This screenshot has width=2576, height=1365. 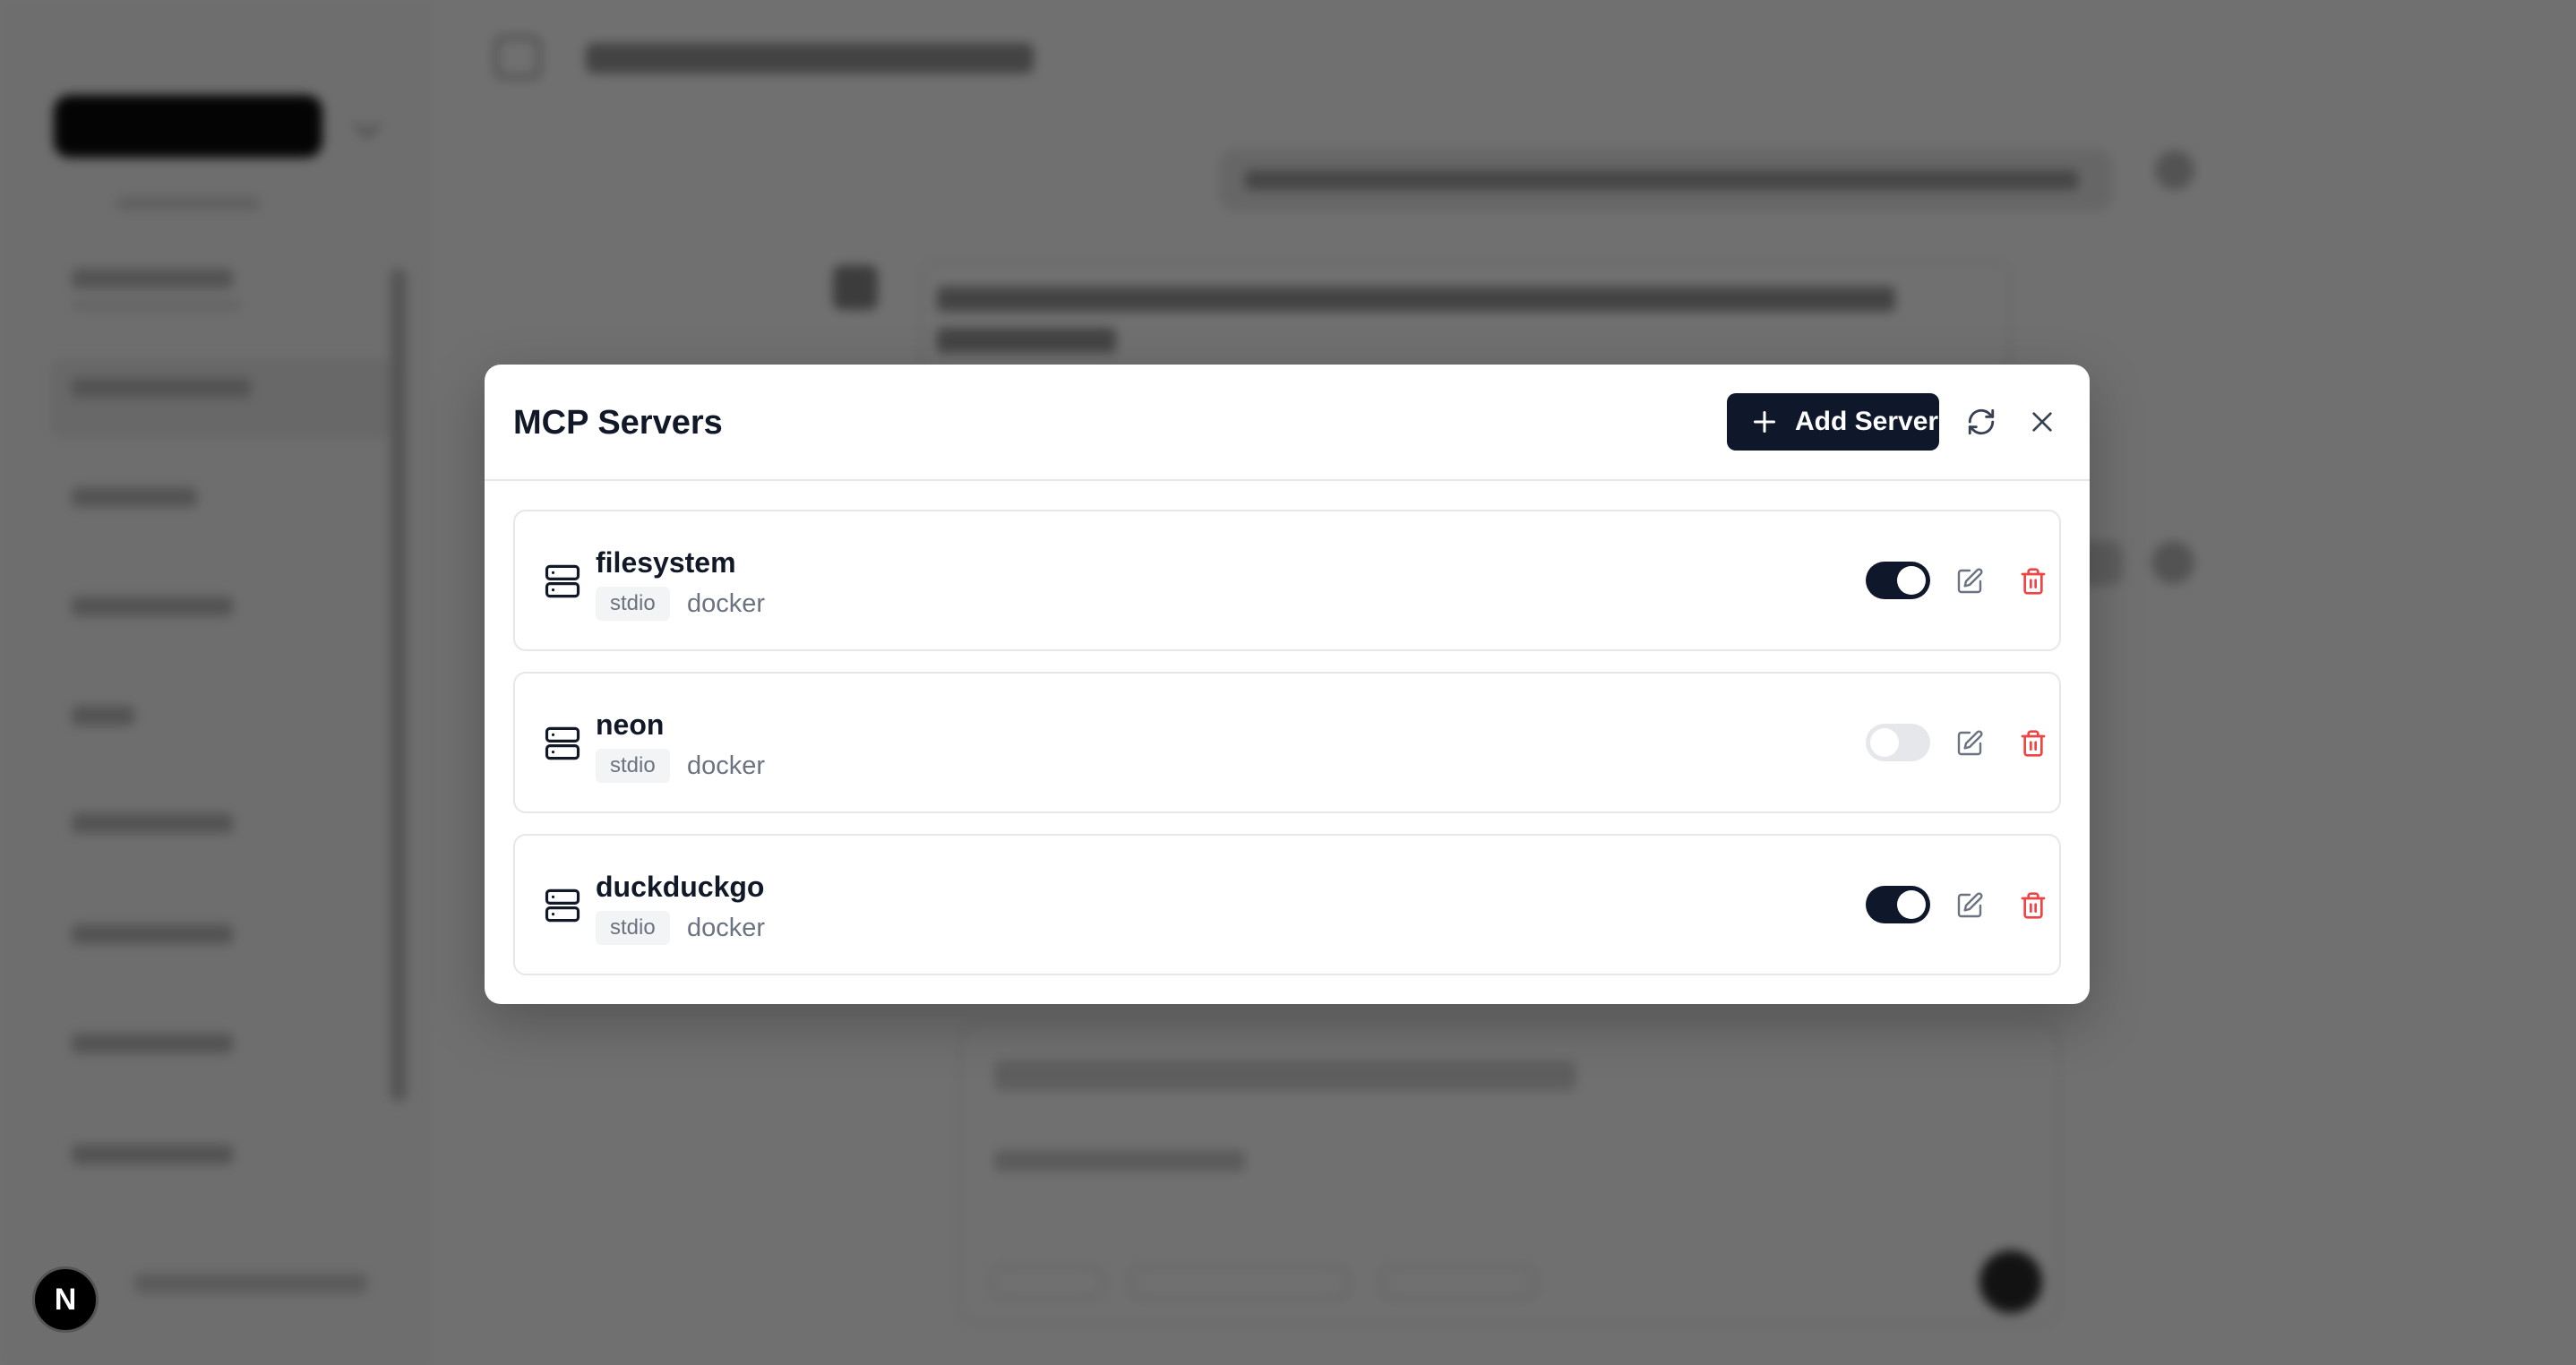 I want to click on server-name: filesystem, so click(x=666, y=562).